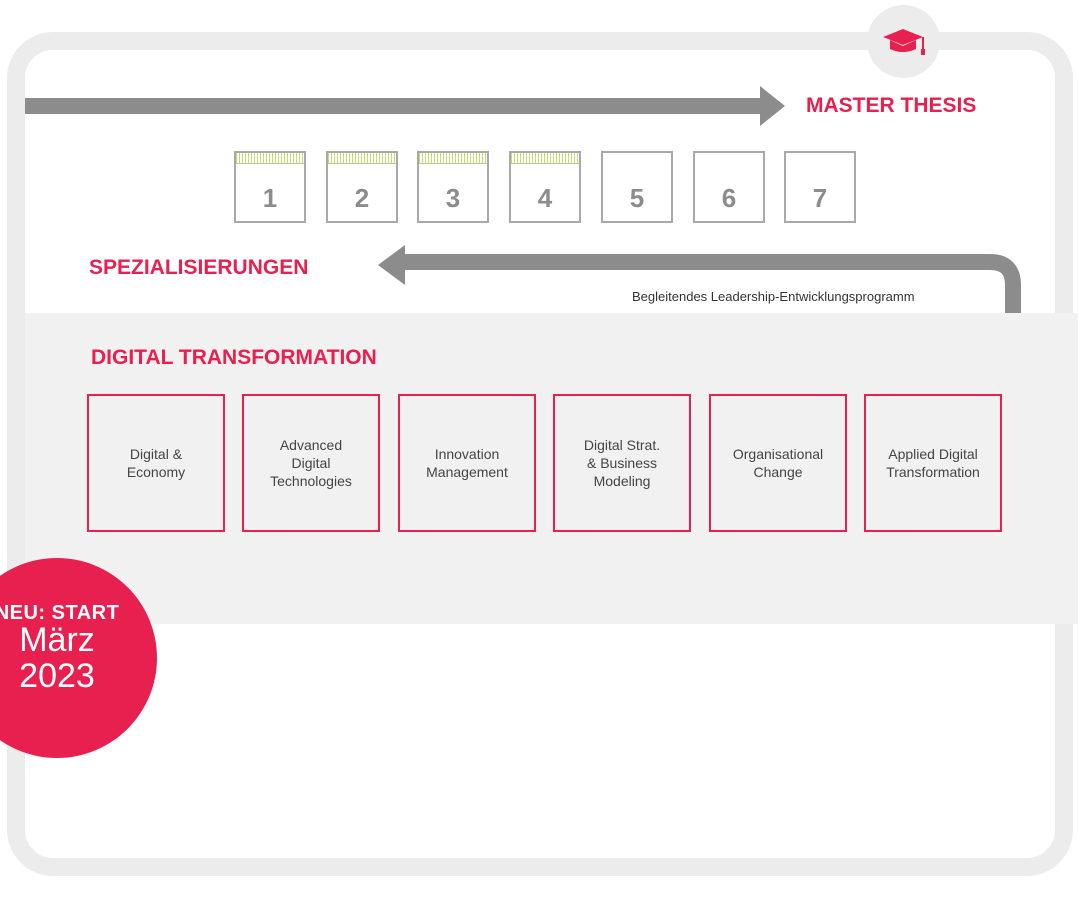 The height and width of the screenshot is (899, 1078). What do you see at coordinates (545, 198) in the screenshot?
I see `semester-number: 4` at bounding box center [545, 198].